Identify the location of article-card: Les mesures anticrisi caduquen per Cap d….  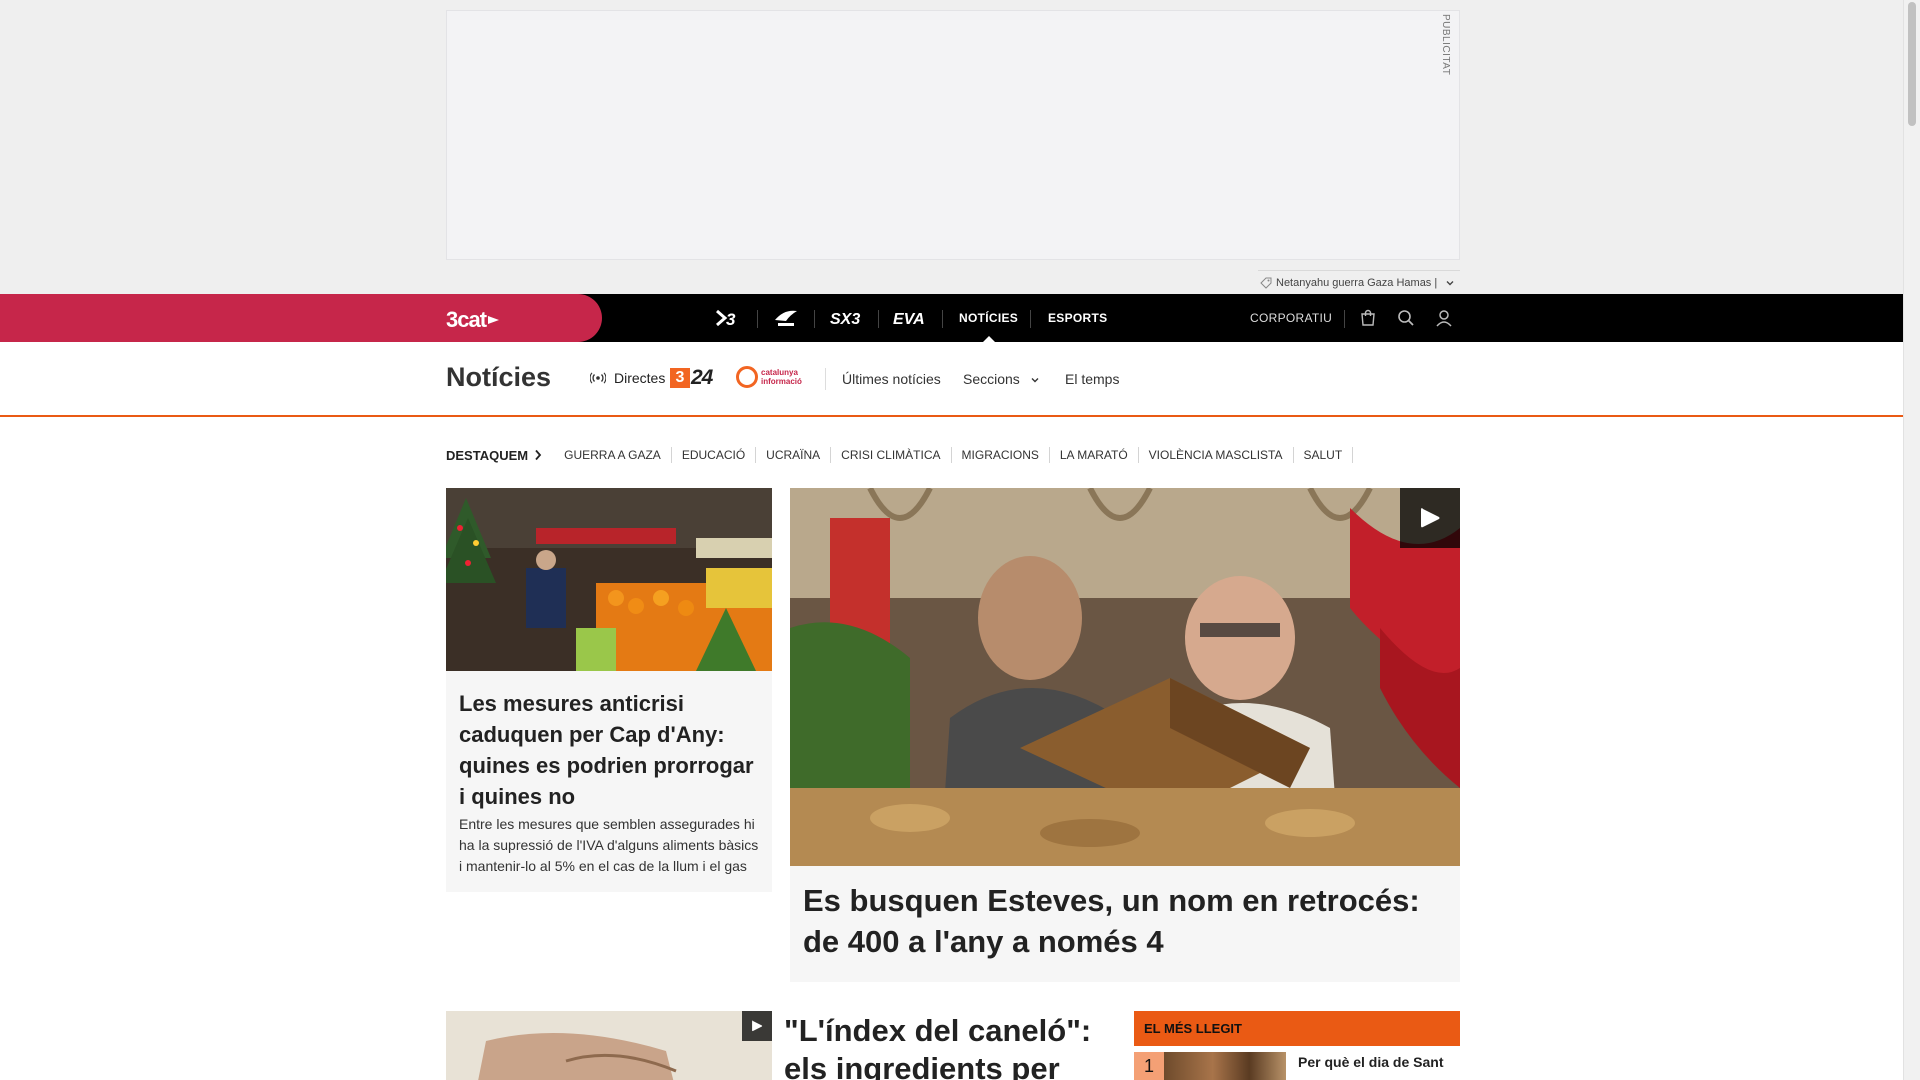
(609, 690).